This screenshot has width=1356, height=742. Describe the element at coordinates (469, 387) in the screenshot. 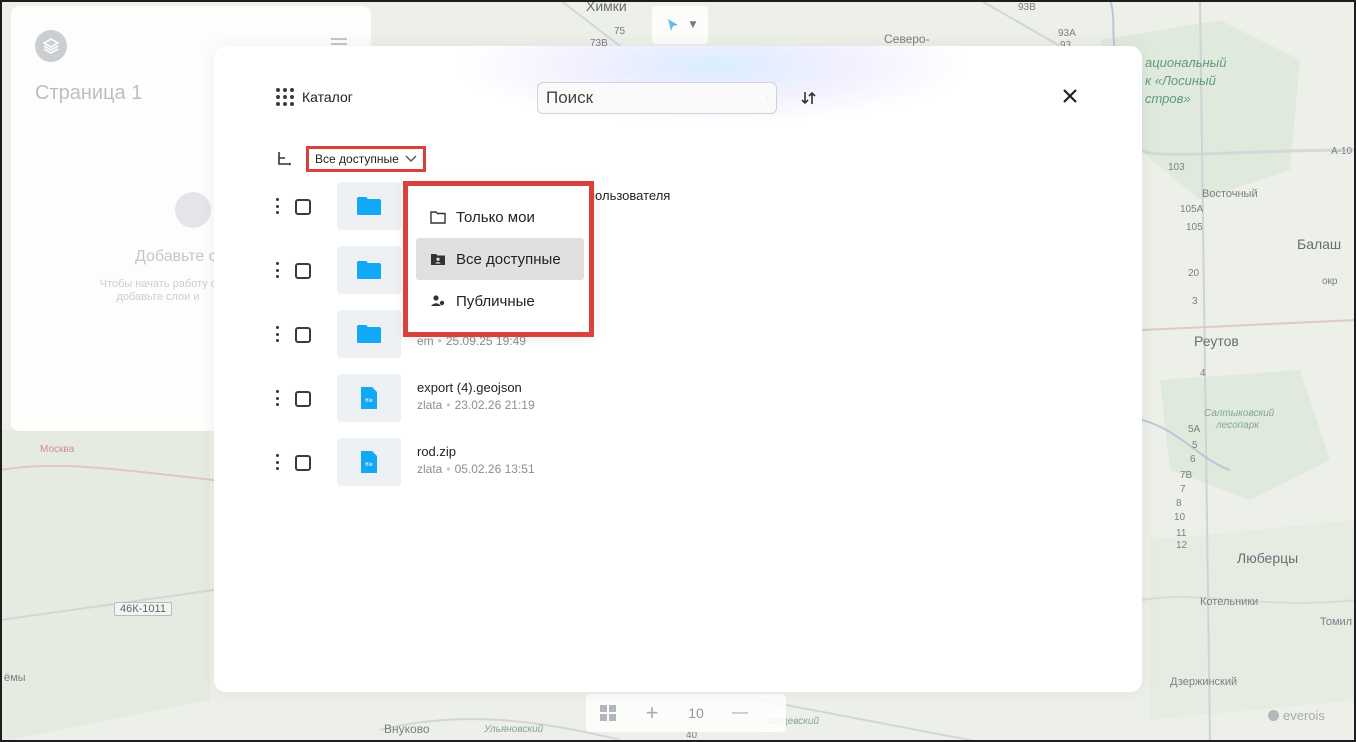

I see `item-name: export (4).geojson` at that location.